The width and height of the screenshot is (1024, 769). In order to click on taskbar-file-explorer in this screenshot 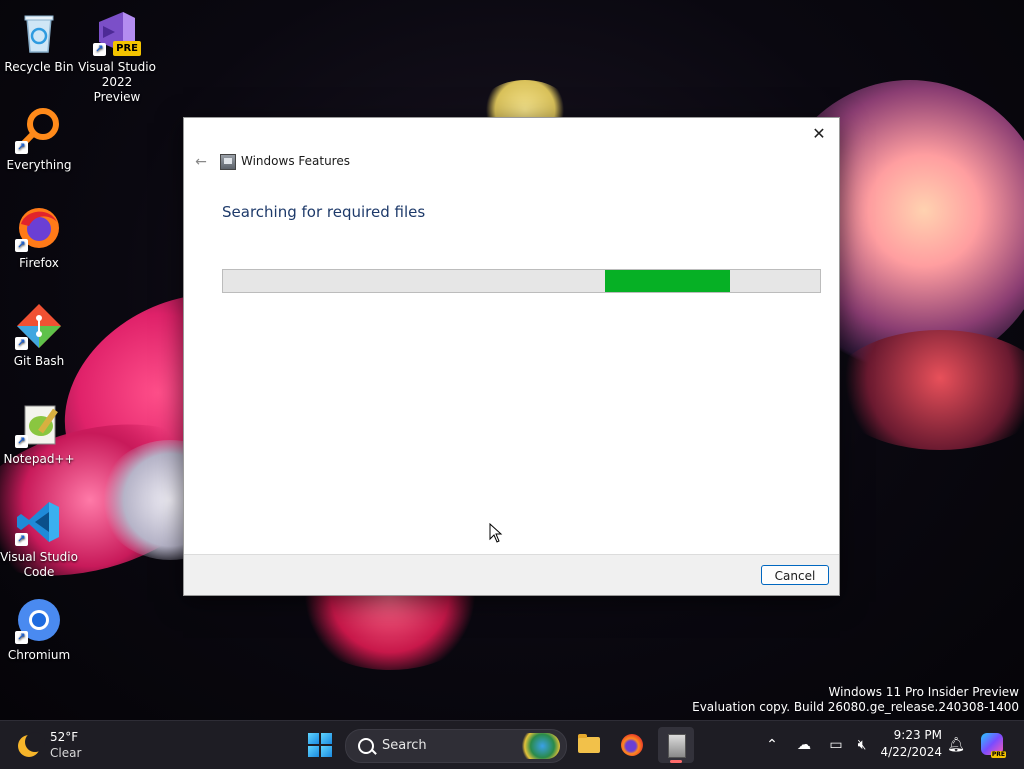, I will do `click(588, 745)`.